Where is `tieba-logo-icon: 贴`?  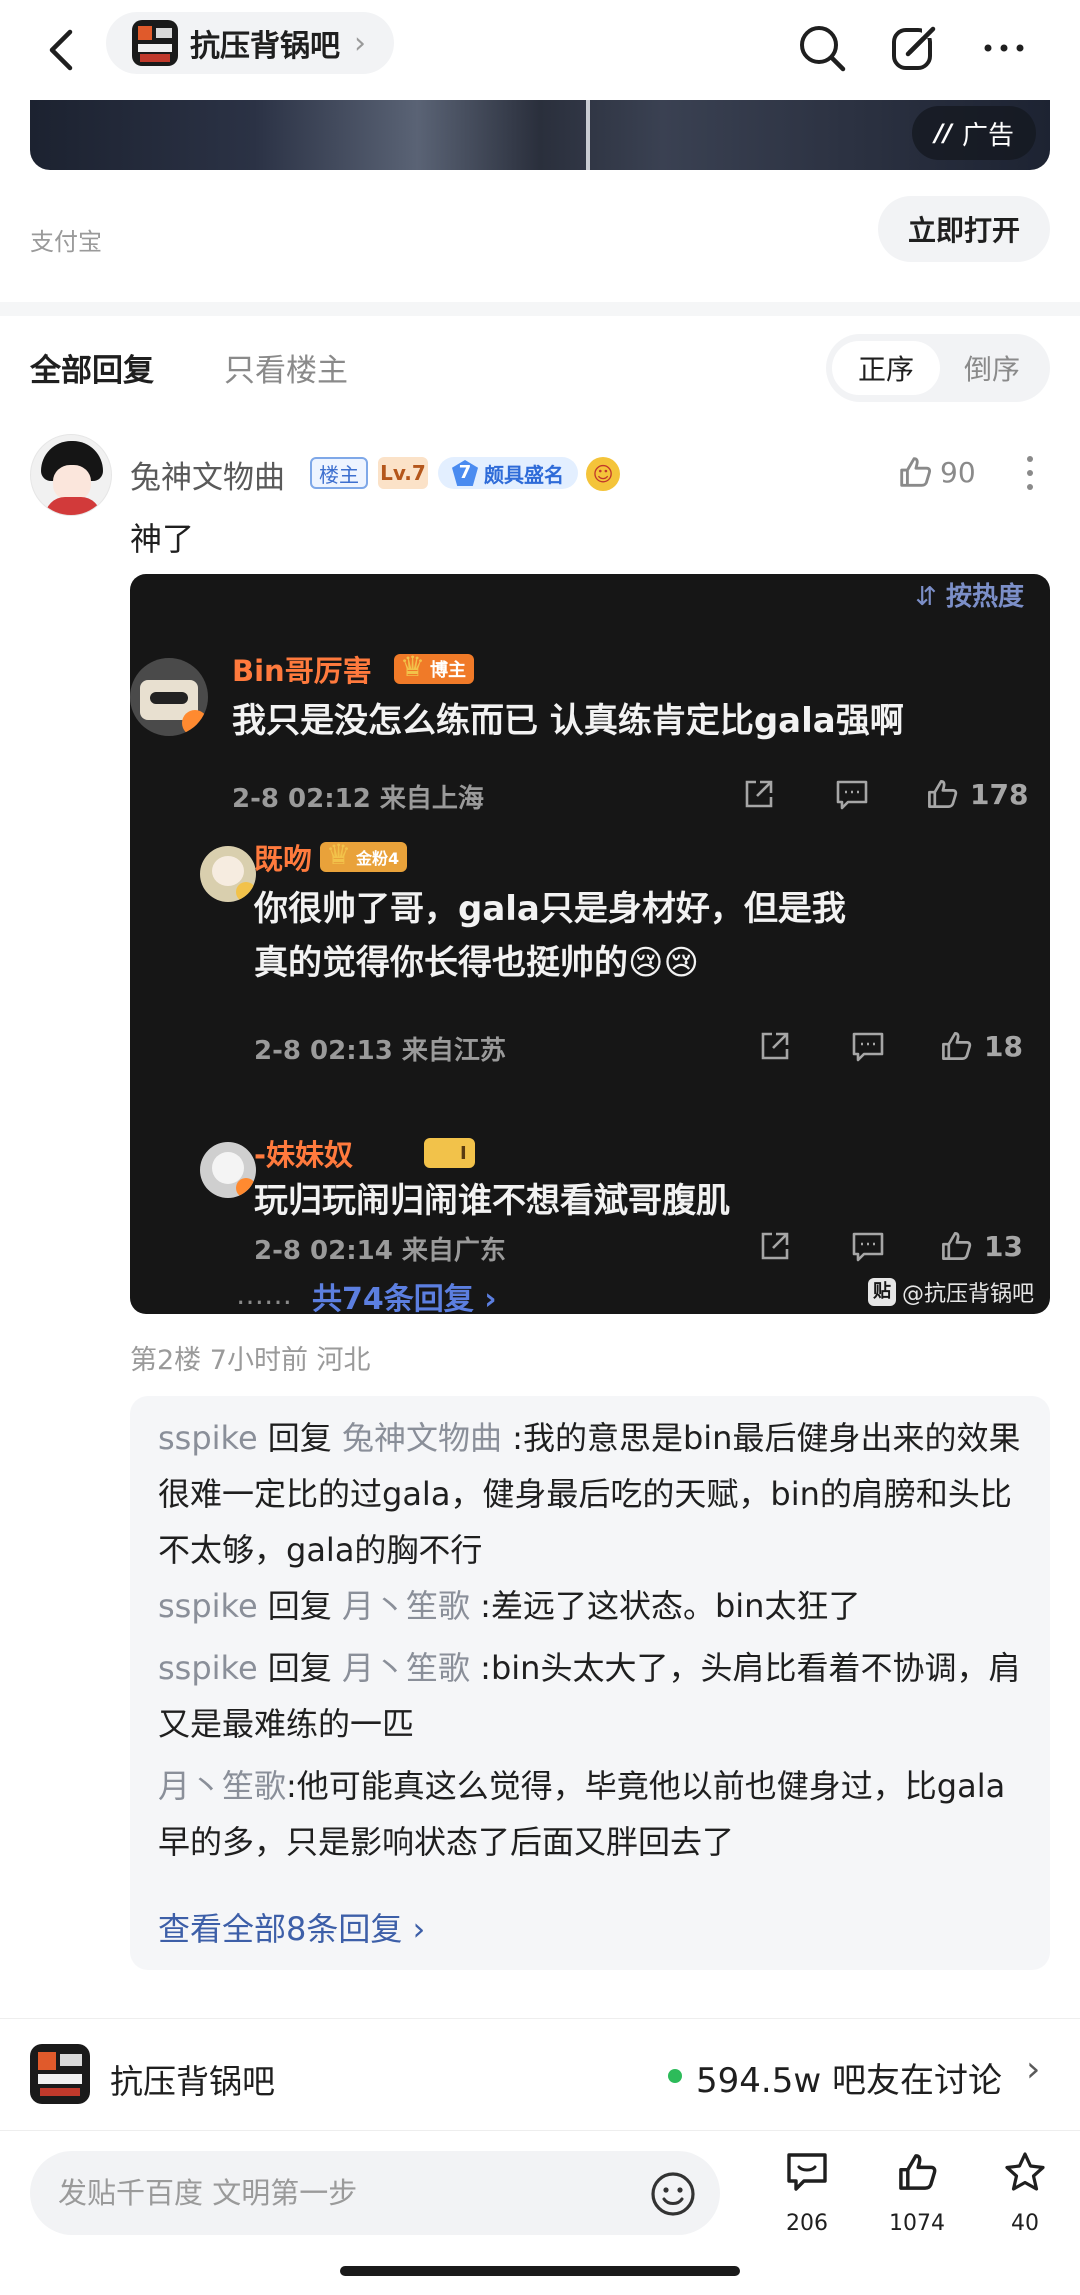
tieba-logo-icon: 贴 is located at coordinates (881, 1292).